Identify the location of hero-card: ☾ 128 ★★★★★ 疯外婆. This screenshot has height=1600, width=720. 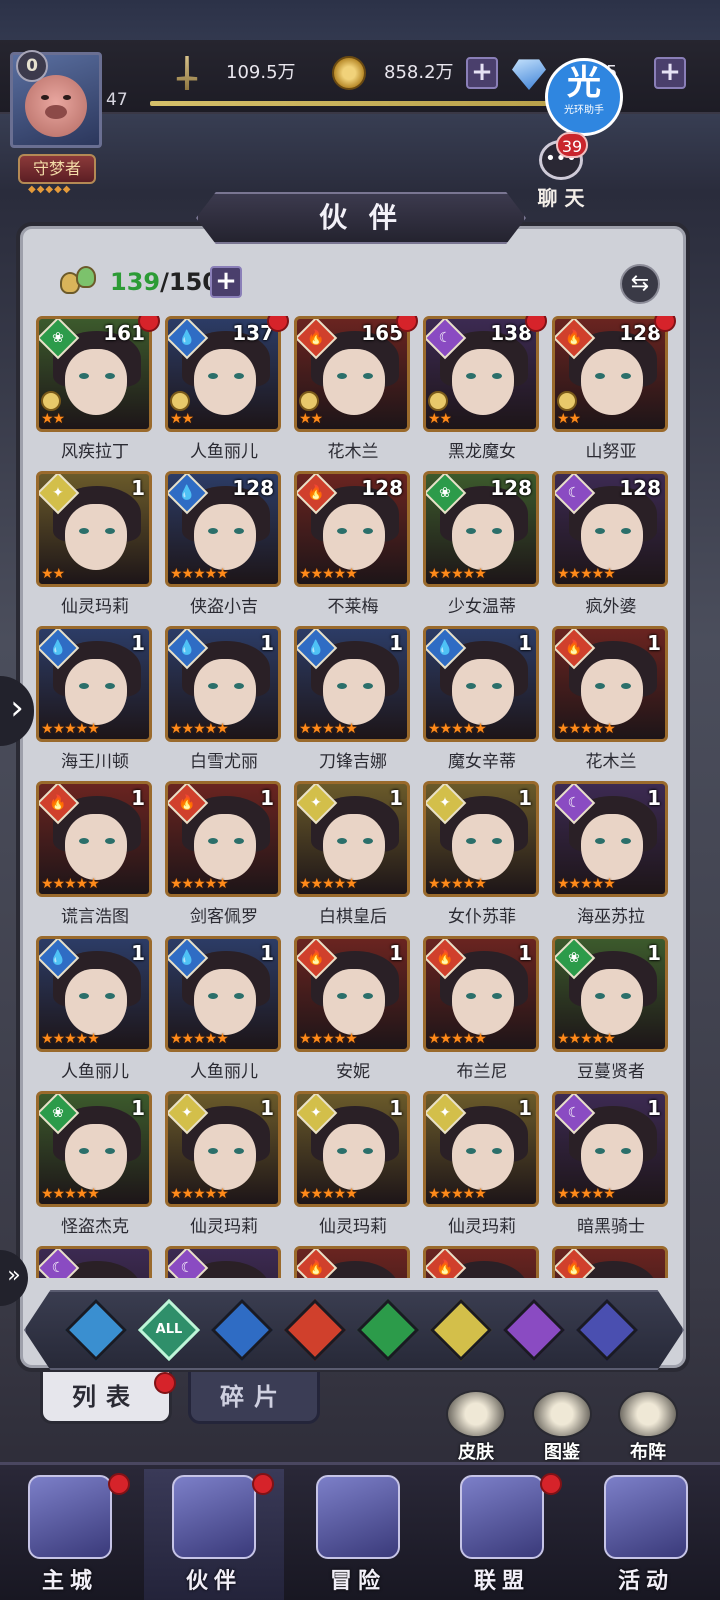
(611, 547).